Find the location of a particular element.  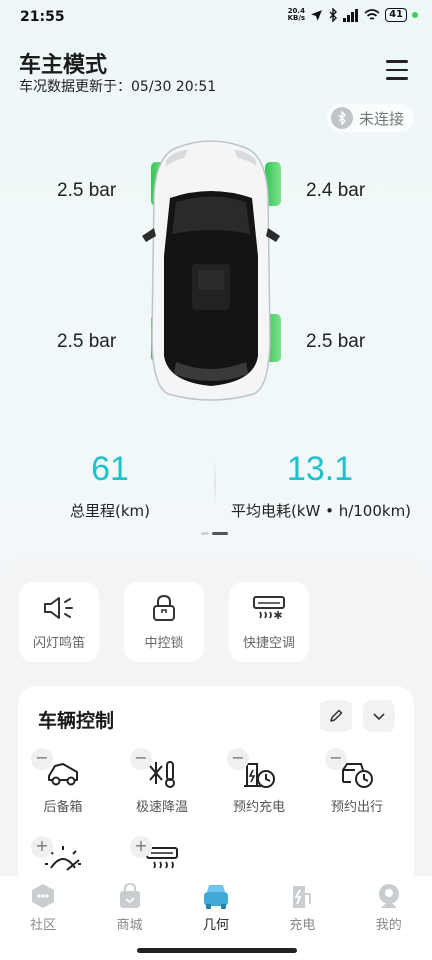

update-info: 车况数据更新于：05/30 20:51 is located at coordinates (117, 86).